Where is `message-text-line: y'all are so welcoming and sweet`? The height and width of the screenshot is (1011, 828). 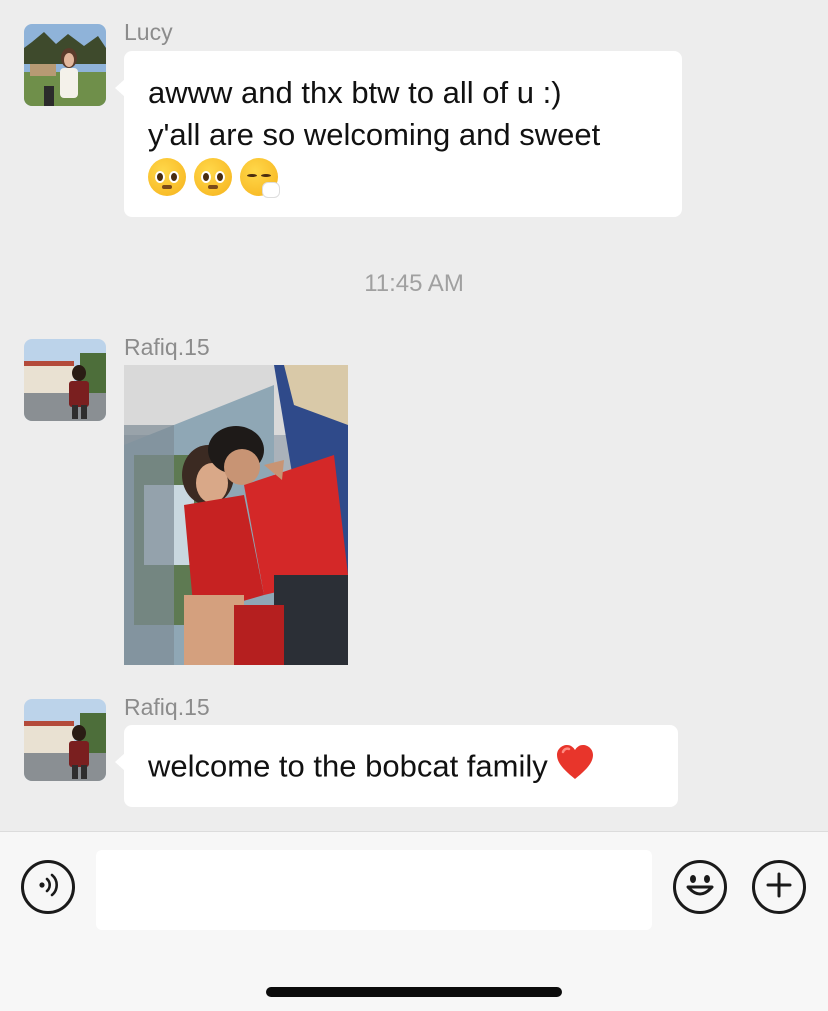 message-text-line: y'all are so welcoming and sweet is located at coordinates (374, 134).